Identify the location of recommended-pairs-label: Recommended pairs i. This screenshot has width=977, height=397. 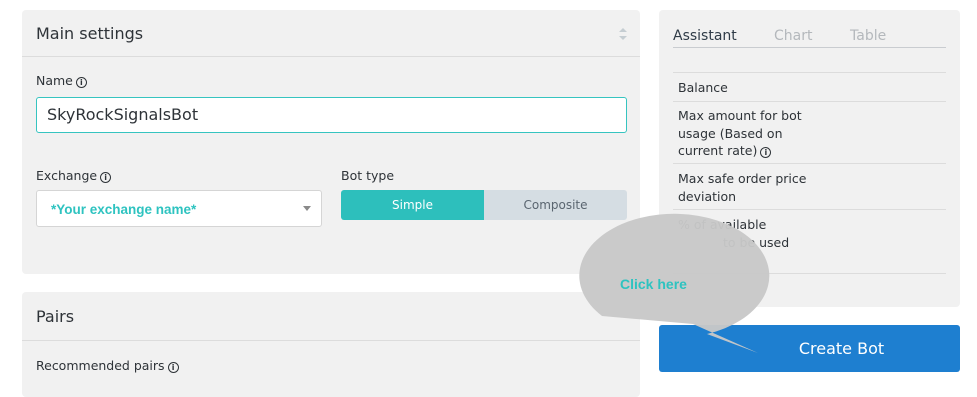
(107, 365).